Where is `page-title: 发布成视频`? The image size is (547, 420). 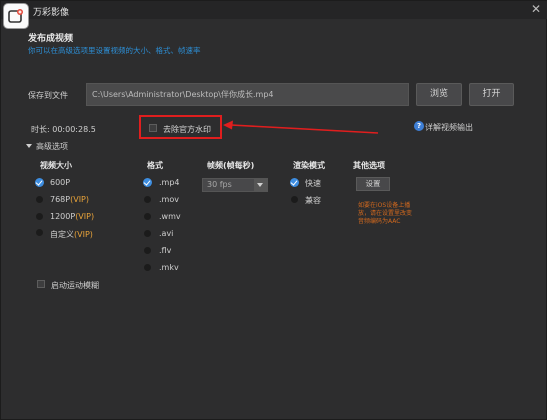 page-title: 发布成视频 is located at coordinates (51, 39).